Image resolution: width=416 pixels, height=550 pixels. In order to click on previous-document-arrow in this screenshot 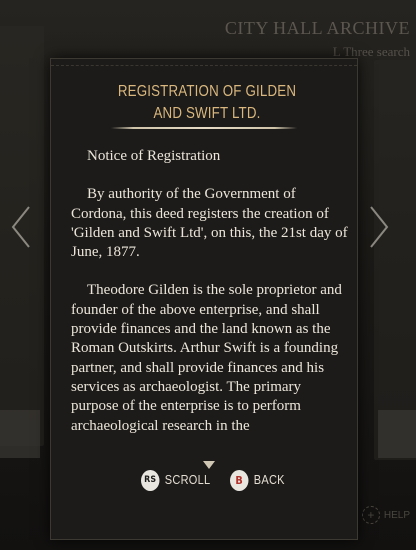, I will do `click(21, 227)`.